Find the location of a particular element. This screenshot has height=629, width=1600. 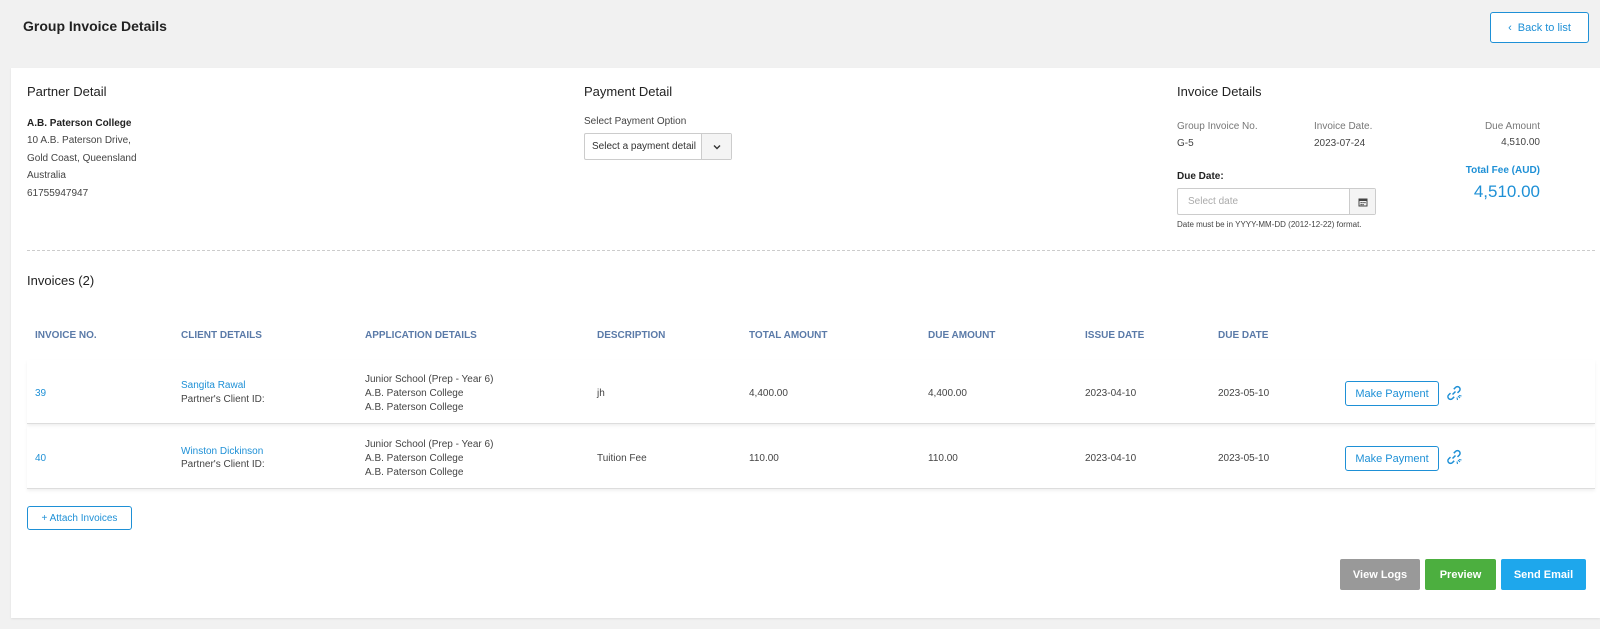

invoice-date-label: Invoice Date. is located at coordinates (1343, 126).